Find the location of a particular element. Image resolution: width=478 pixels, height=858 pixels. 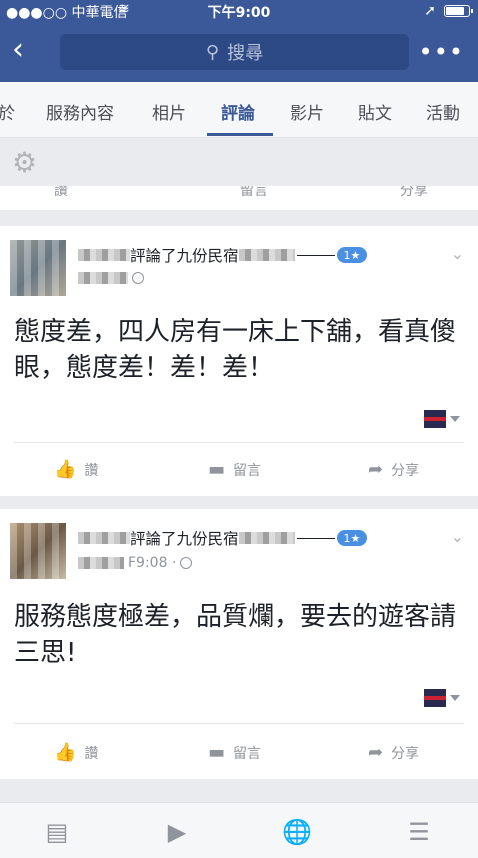

gear-icon: ⚙ is located at coordinates (27, 163).